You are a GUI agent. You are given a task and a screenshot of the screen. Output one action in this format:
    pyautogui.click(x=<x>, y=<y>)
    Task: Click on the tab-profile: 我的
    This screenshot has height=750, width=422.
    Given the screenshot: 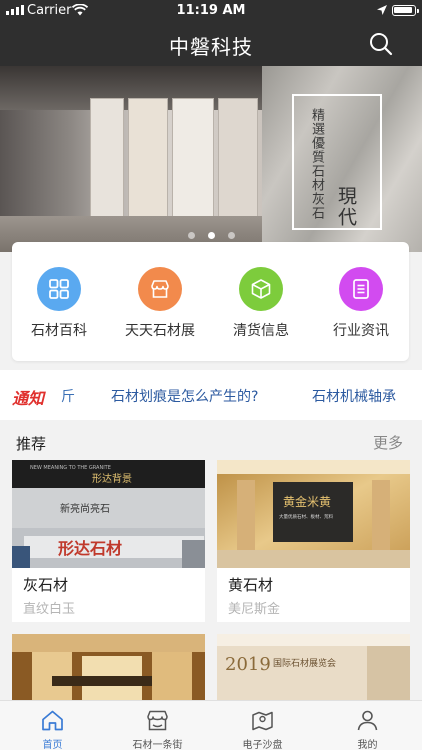 What is the action you would take?
    pyautogui.click(x=367, y=725)
    